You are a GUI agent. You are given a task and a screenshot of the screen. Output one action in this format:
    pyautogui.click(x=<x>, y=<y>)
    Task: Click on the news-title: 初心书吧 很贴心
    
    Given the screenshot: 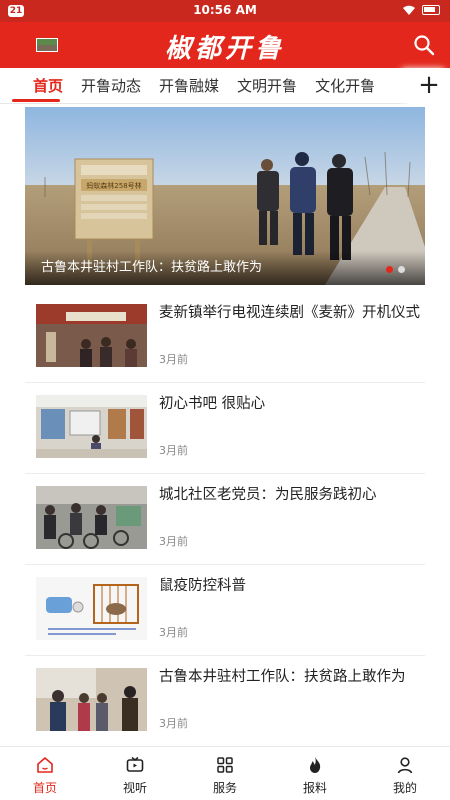 What is the action you would take?
    pyautogui.click(x=212, y=404)
    